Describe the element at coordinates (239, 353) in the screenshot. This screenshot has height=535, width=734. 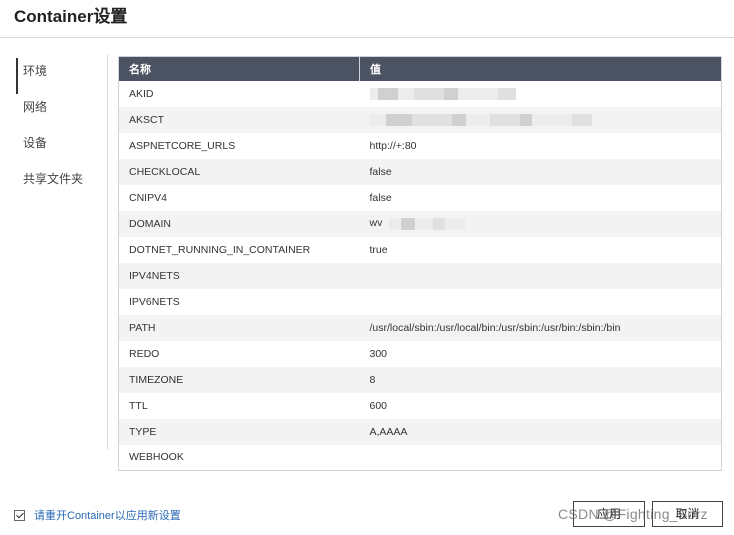
I see `env-name: REDO` at that location.